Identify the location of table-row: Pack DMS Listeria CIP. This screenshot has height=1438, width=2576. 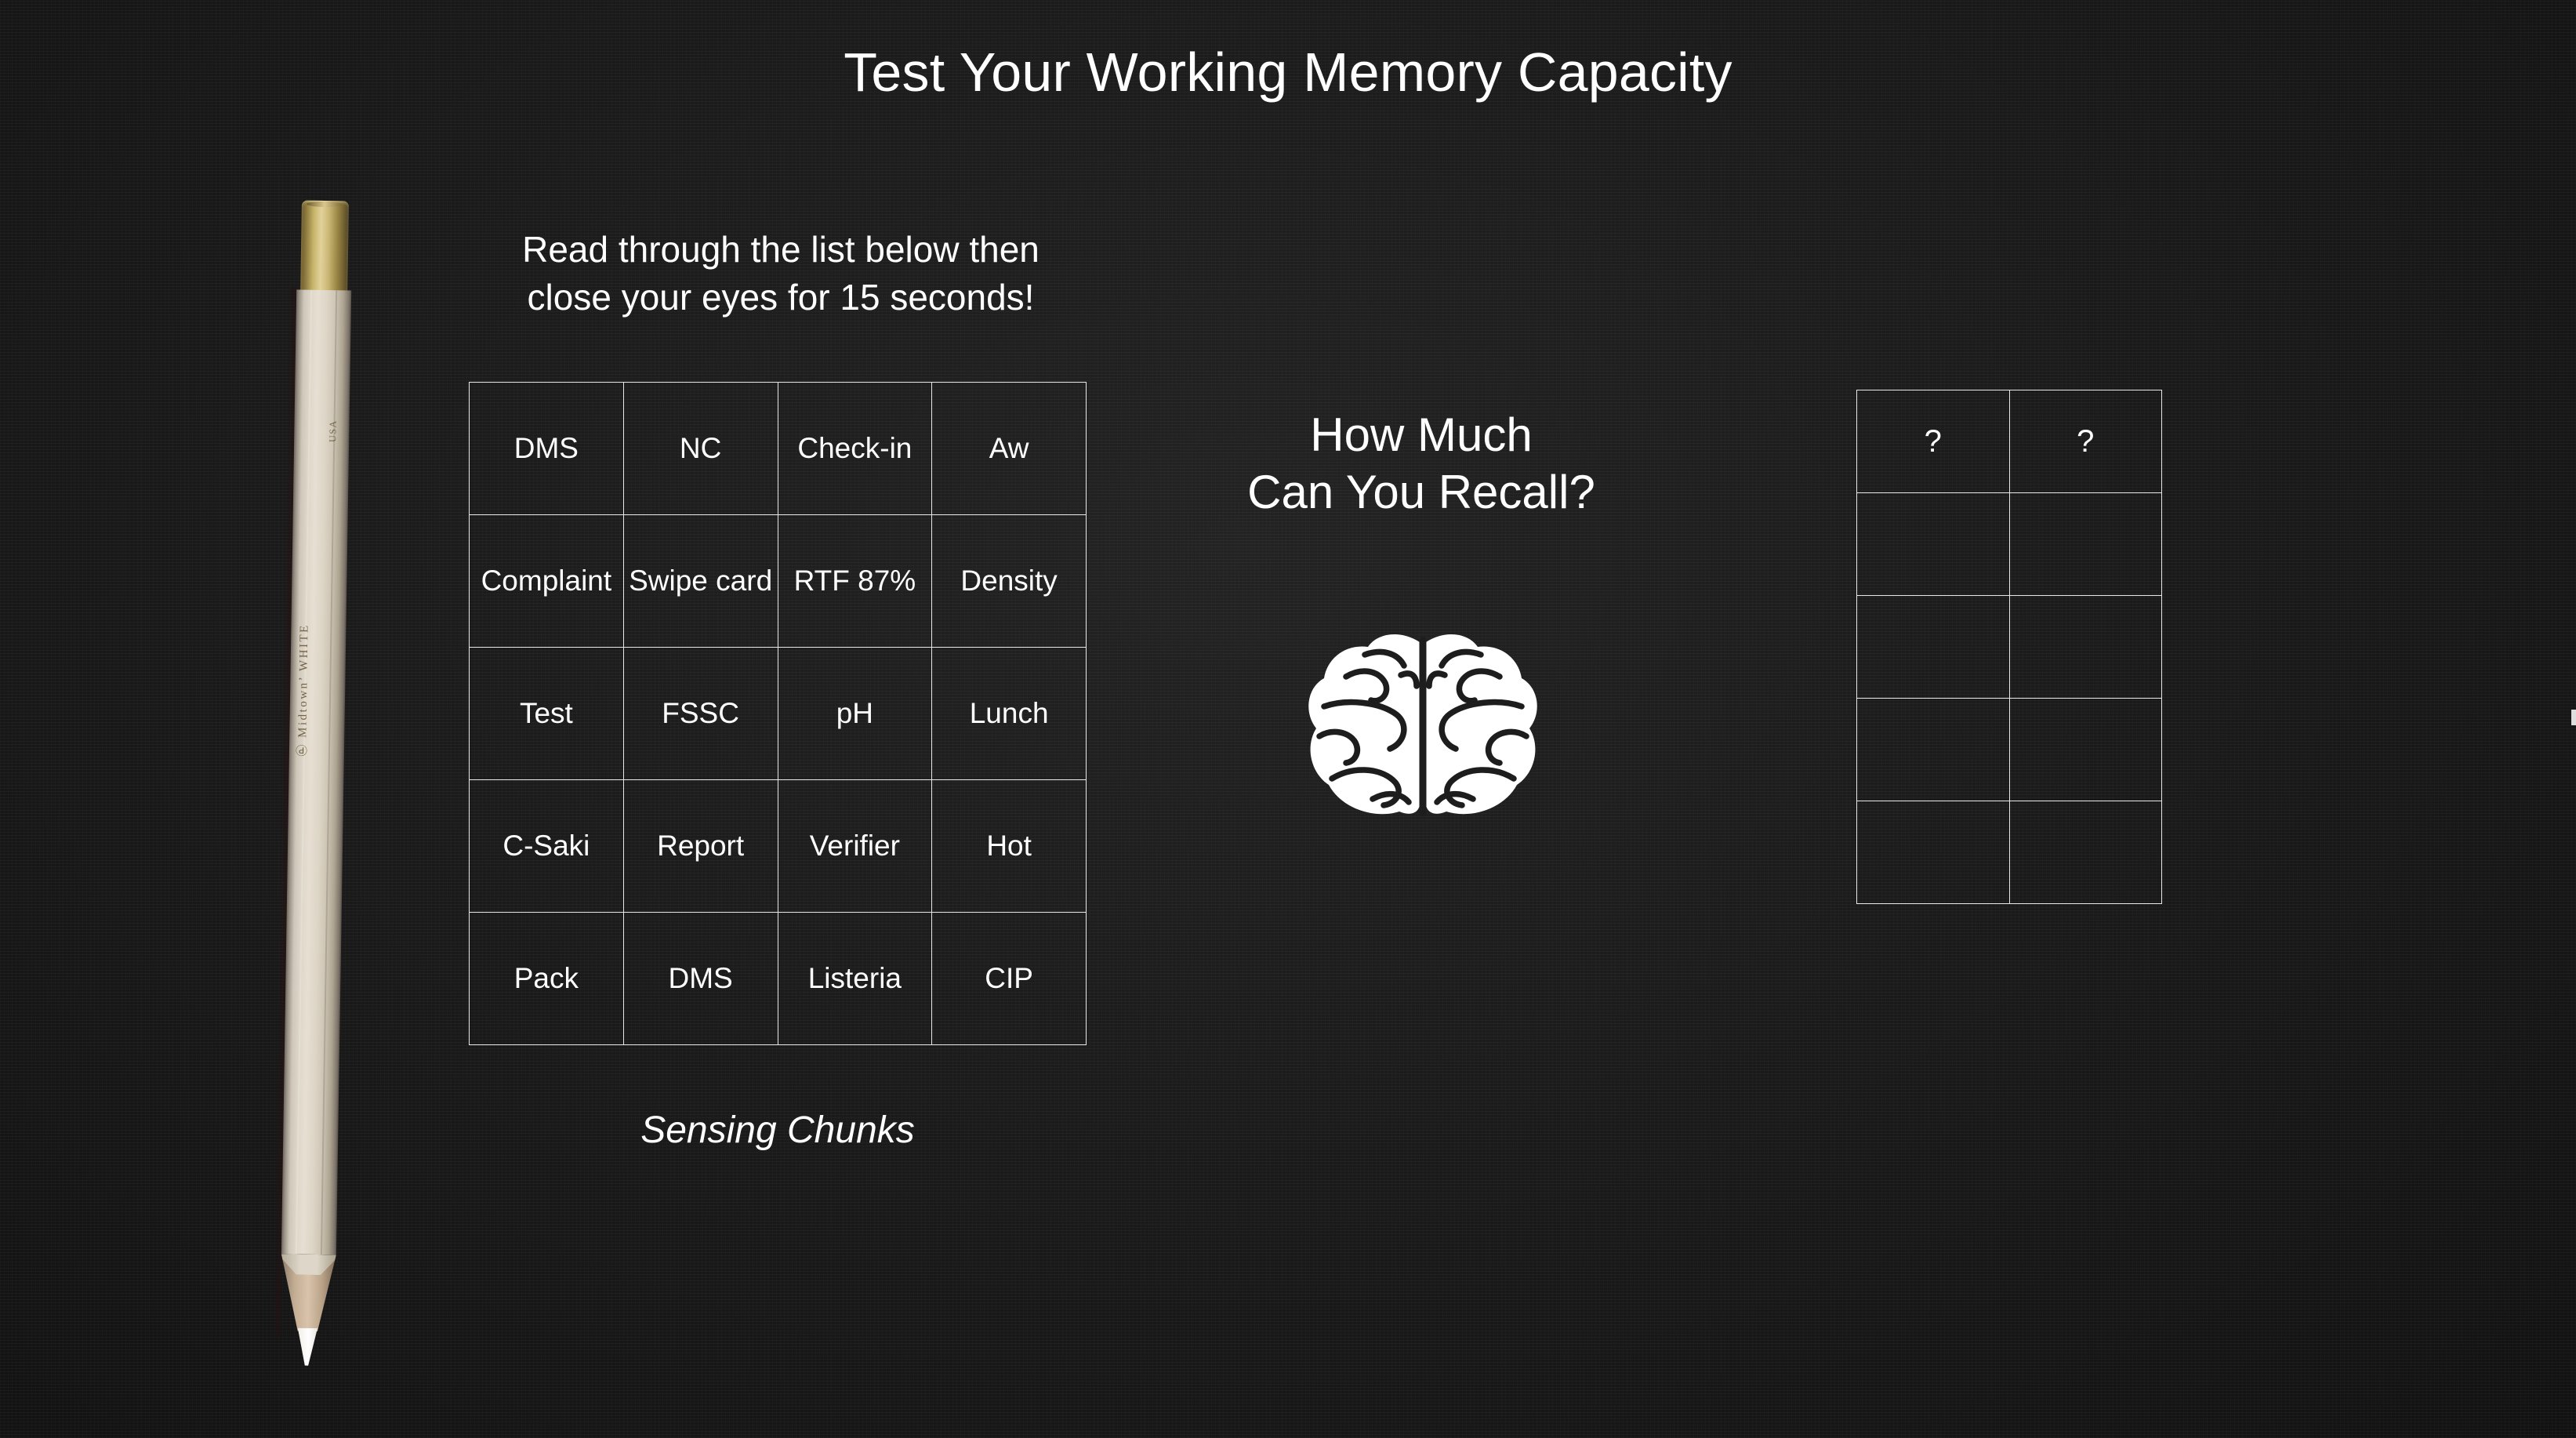
(778, 978).